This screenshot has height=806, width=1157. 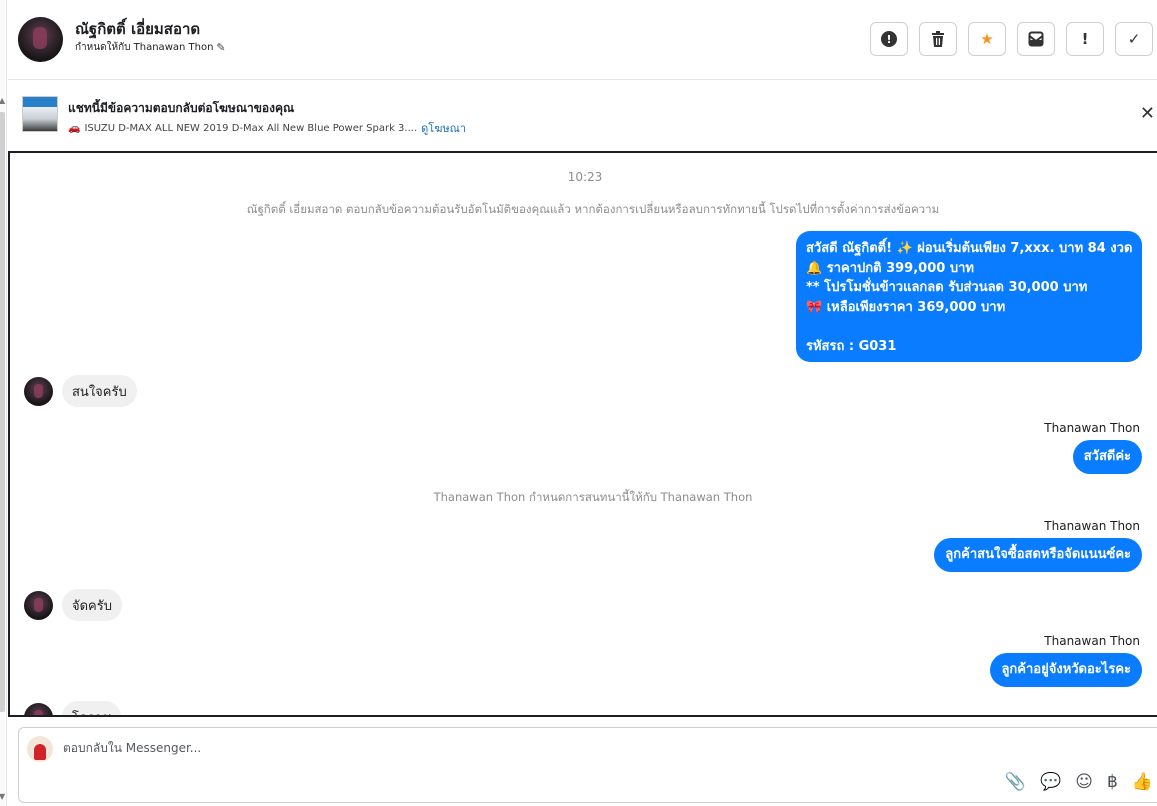 What do you see at coordinates (443, 128) in the screenshot?
I see `view-ad-link: ดูโฆษณา` at bounding box center [443, 128].